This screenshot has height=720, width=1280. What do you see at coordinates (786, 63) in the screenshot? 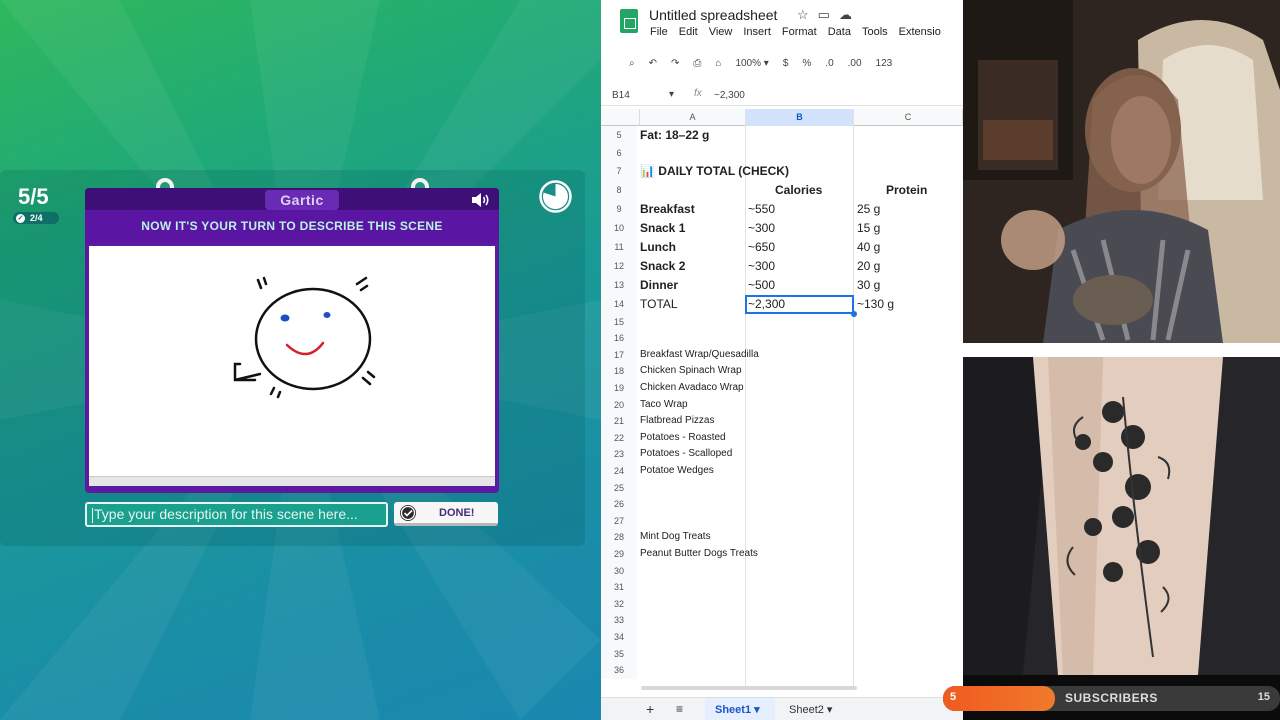
I see `currency-button: $` at bounding box center [786, 63].